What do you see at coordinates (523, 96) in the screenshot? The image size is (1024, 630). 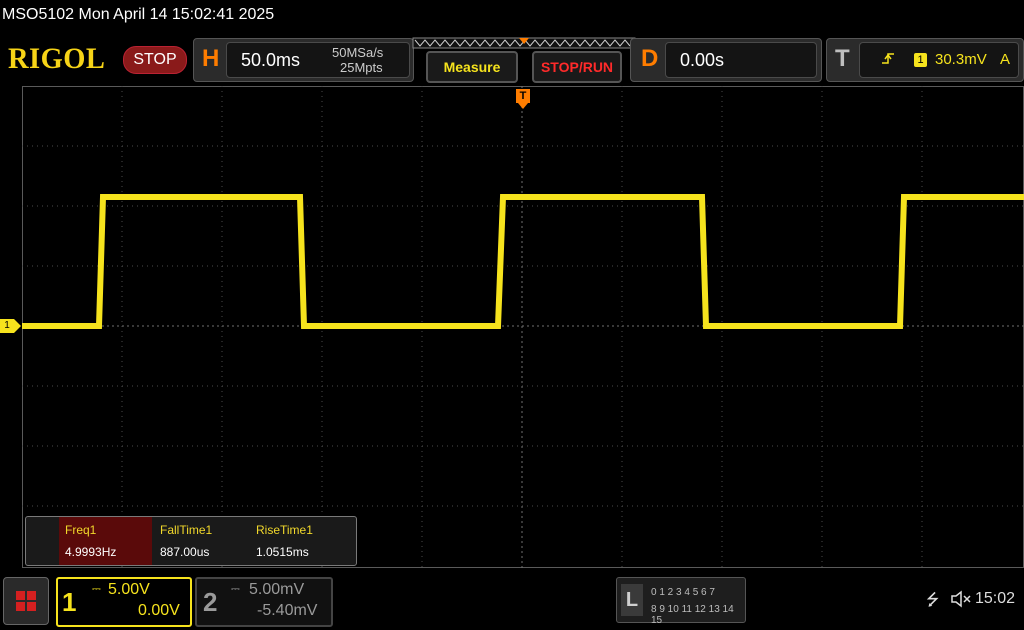 I see `trigger-position-marker: T` at bounding box center [523, 96].